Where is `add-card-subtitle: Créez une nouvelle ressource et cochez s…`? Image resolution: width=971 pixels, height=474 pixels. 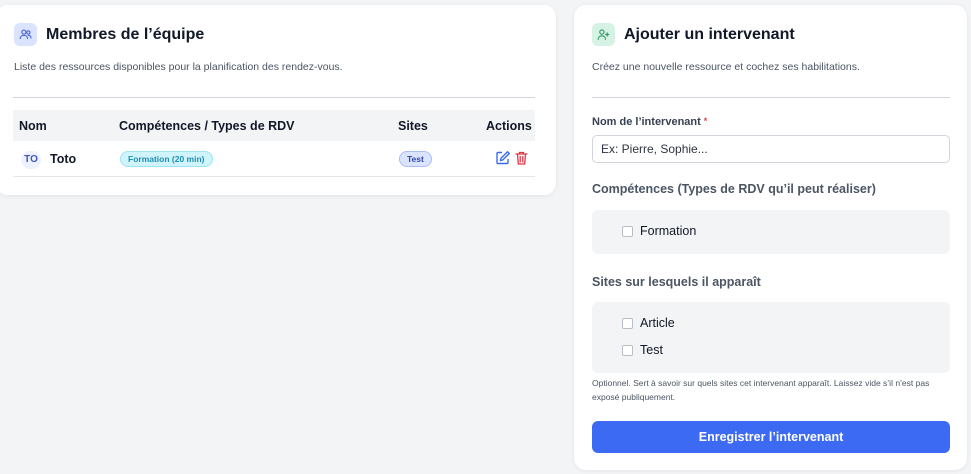
add-card-subtitle: Créez une nouvelle ressource et cochez s… is located at coordinates (726, 67).